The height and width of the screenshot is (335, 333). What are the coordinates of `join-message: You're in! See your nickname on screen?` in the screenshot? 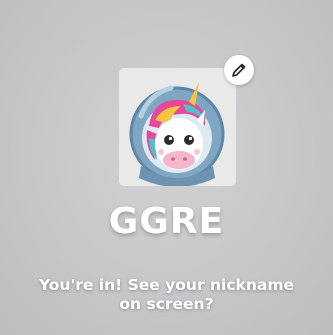 It's located at (166, 295).